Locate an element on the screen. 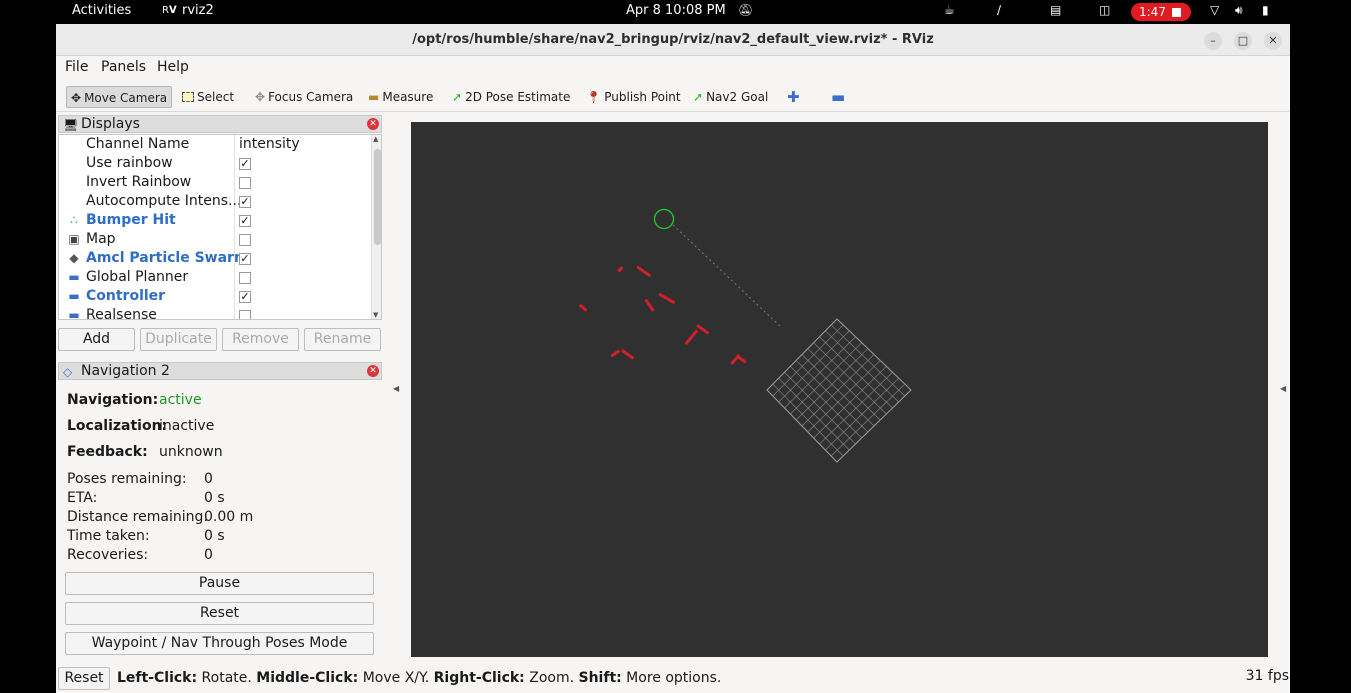 This screenshot has width=1351, height=693. notes-icon: ▤ is located at coordinates (1055, 10).